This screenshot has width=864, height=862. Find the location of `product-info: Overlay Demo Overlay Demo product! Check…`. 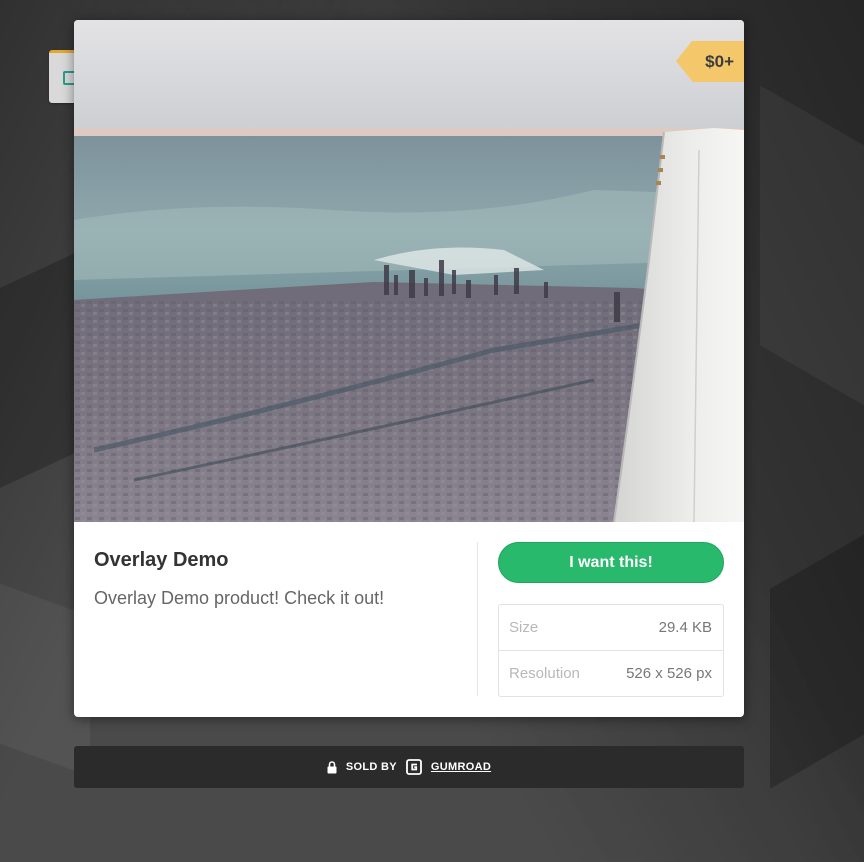

product-info: Overlay Demo Overlay Demo product! Check… is located at coordinates (284, 576).